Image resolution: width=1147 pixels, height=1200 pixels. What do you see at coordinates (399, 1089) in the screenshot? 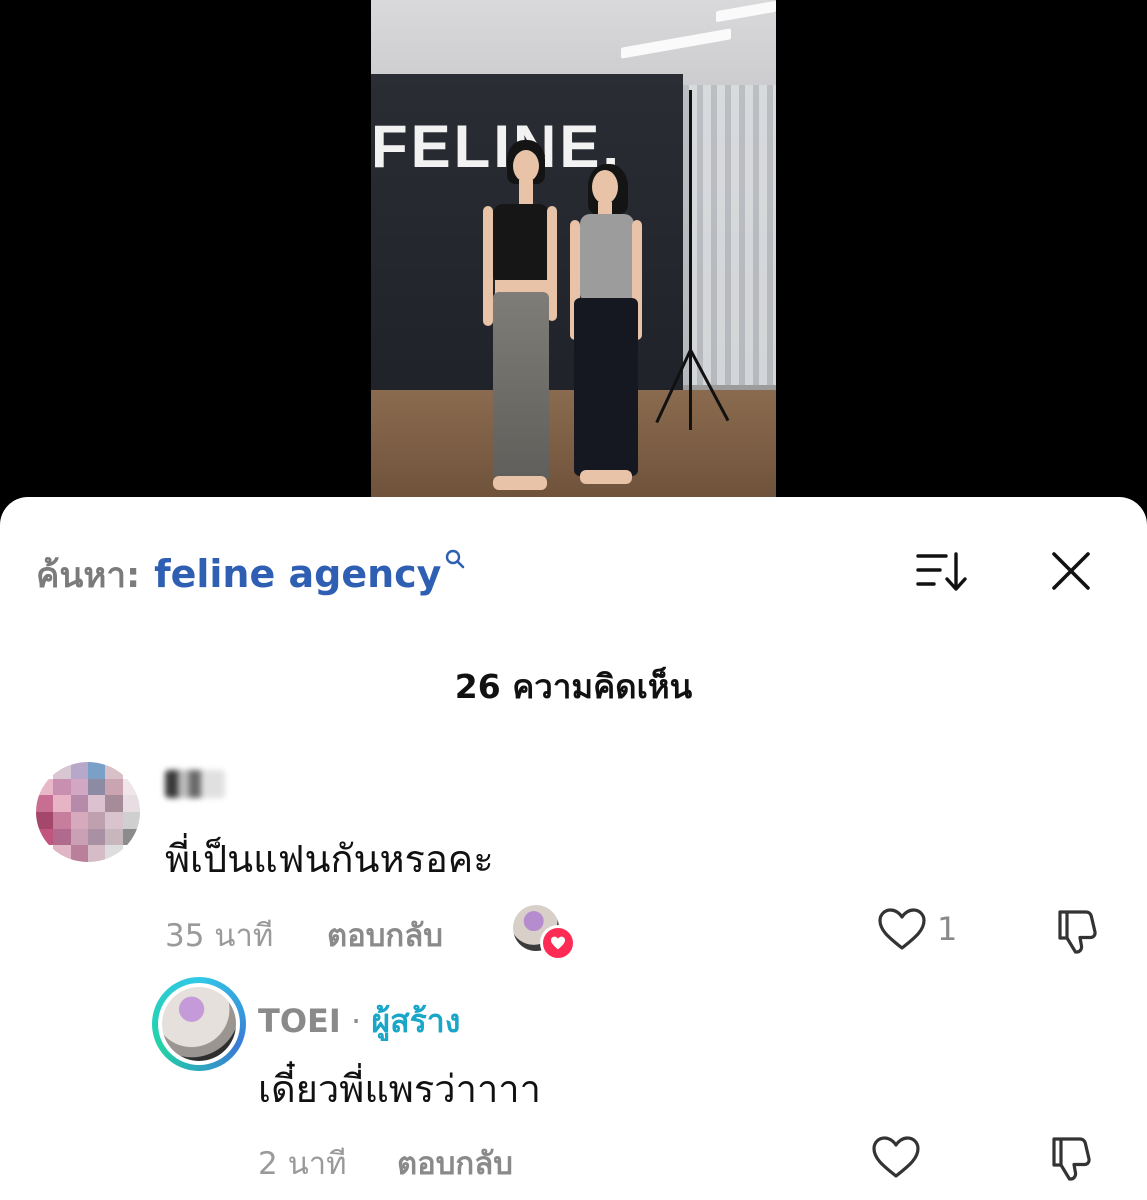
I see `reply-text: เดี๋ยวพี่แพรว่าาาา` at bounding box center [399, 1089].